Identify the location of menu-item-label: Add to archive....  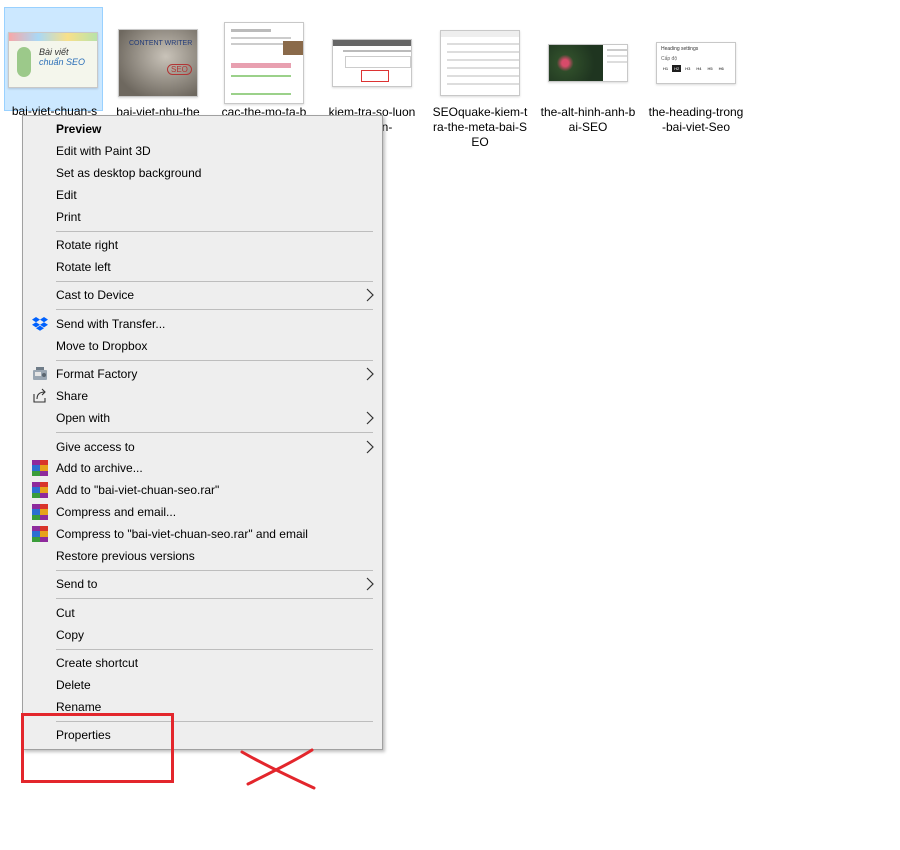
(99, 468).